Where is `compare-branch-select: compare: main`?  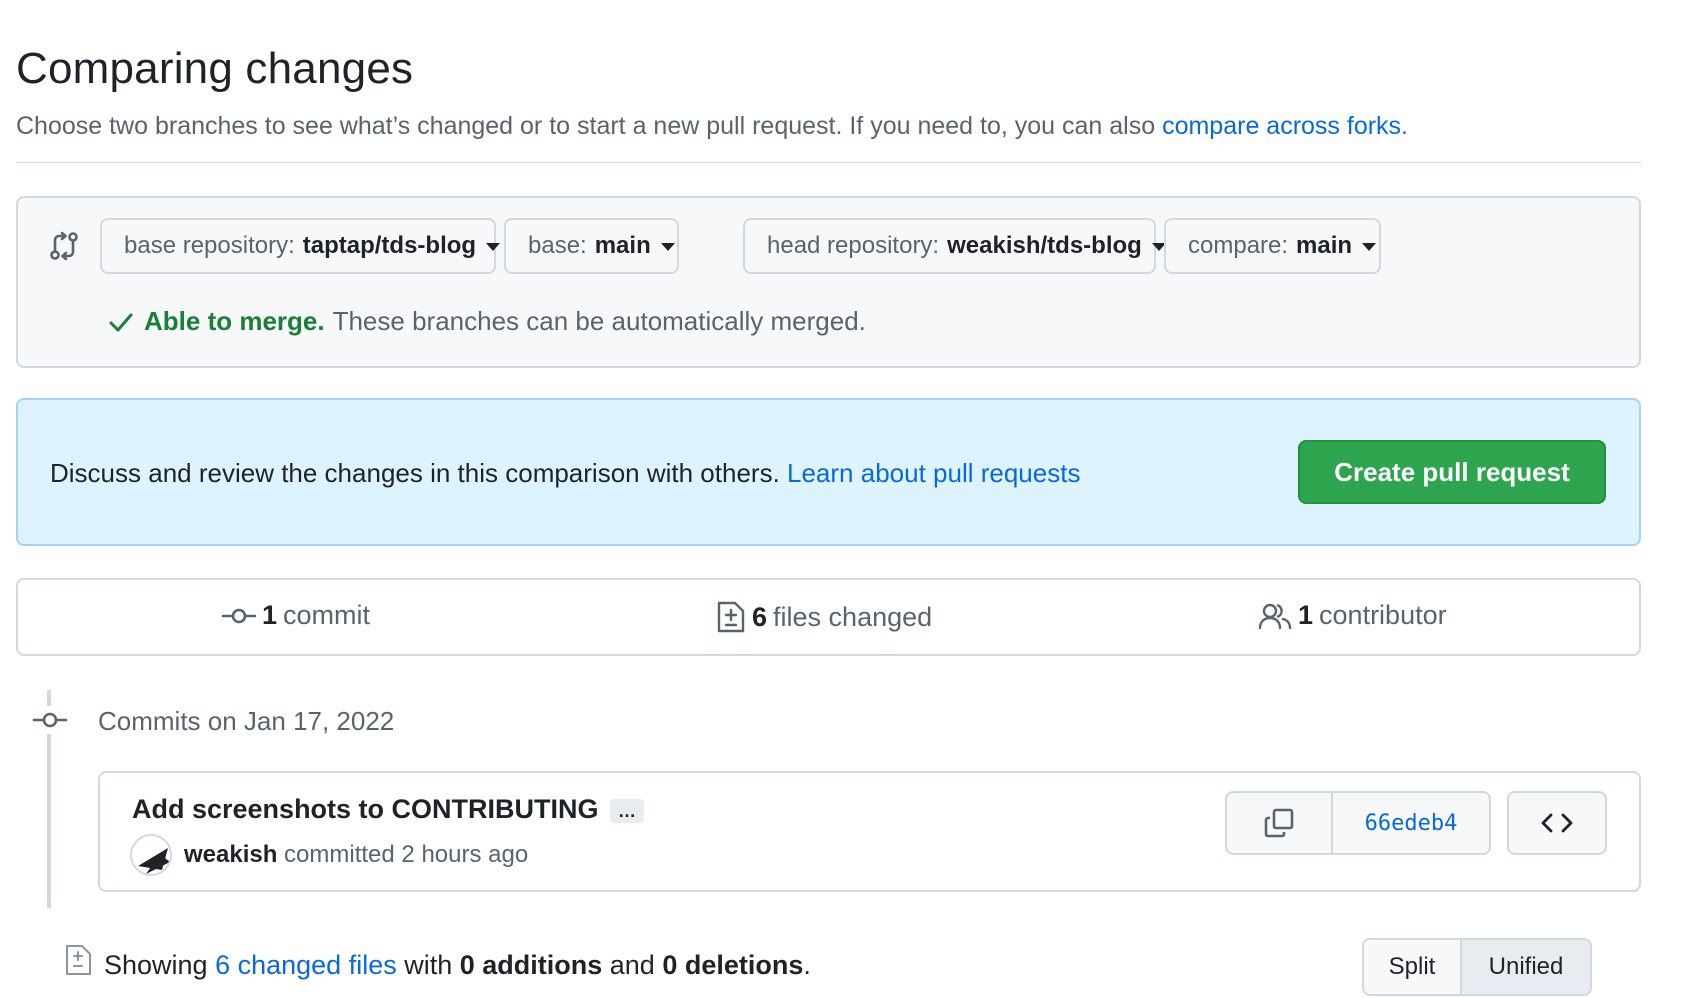
compare-branch-select: compare: main is located at coordinates (1272, 246).